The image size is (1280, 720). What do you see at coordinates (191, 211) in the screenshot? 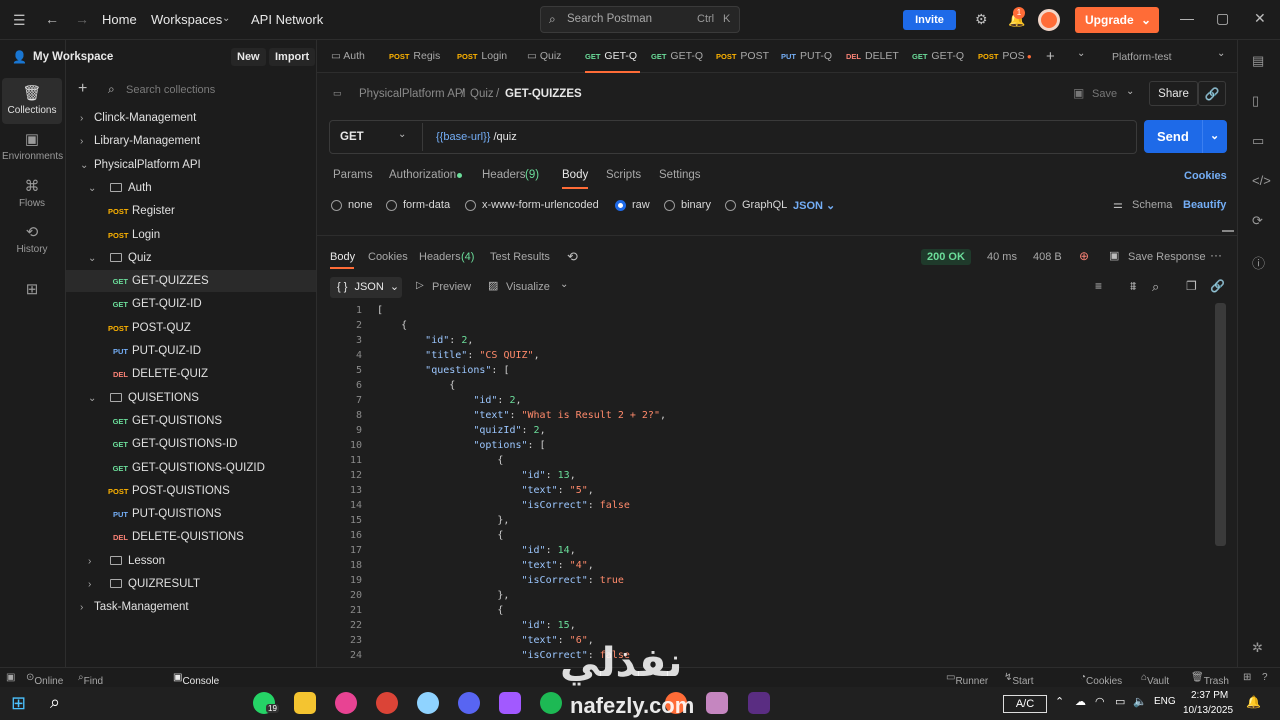
I see `request-item: POST Register` at bounding box center [191, 211].